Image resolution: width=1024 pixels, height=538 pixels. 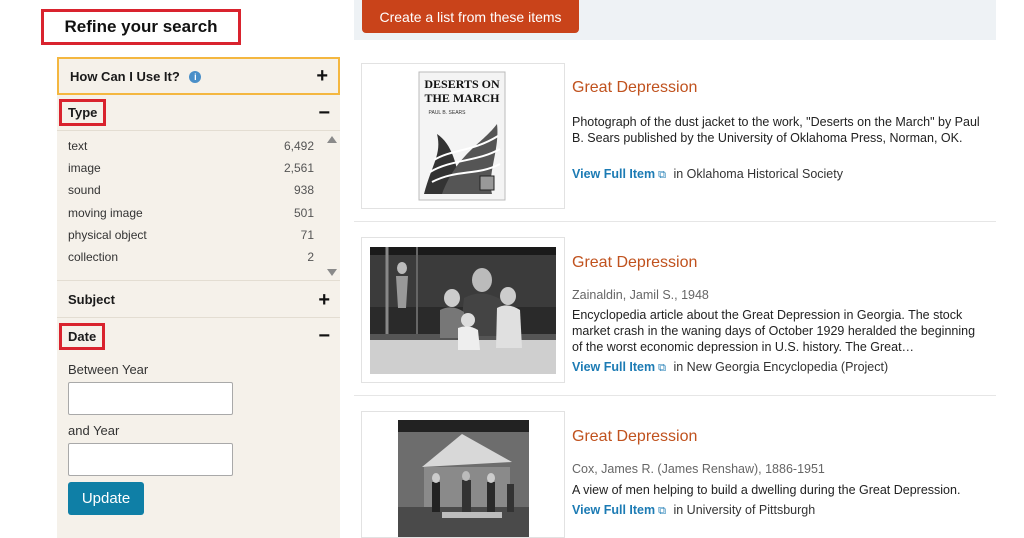 I want to click on how-can-label-wrap: How Can I Use It? i, so click(x=136, y=76).